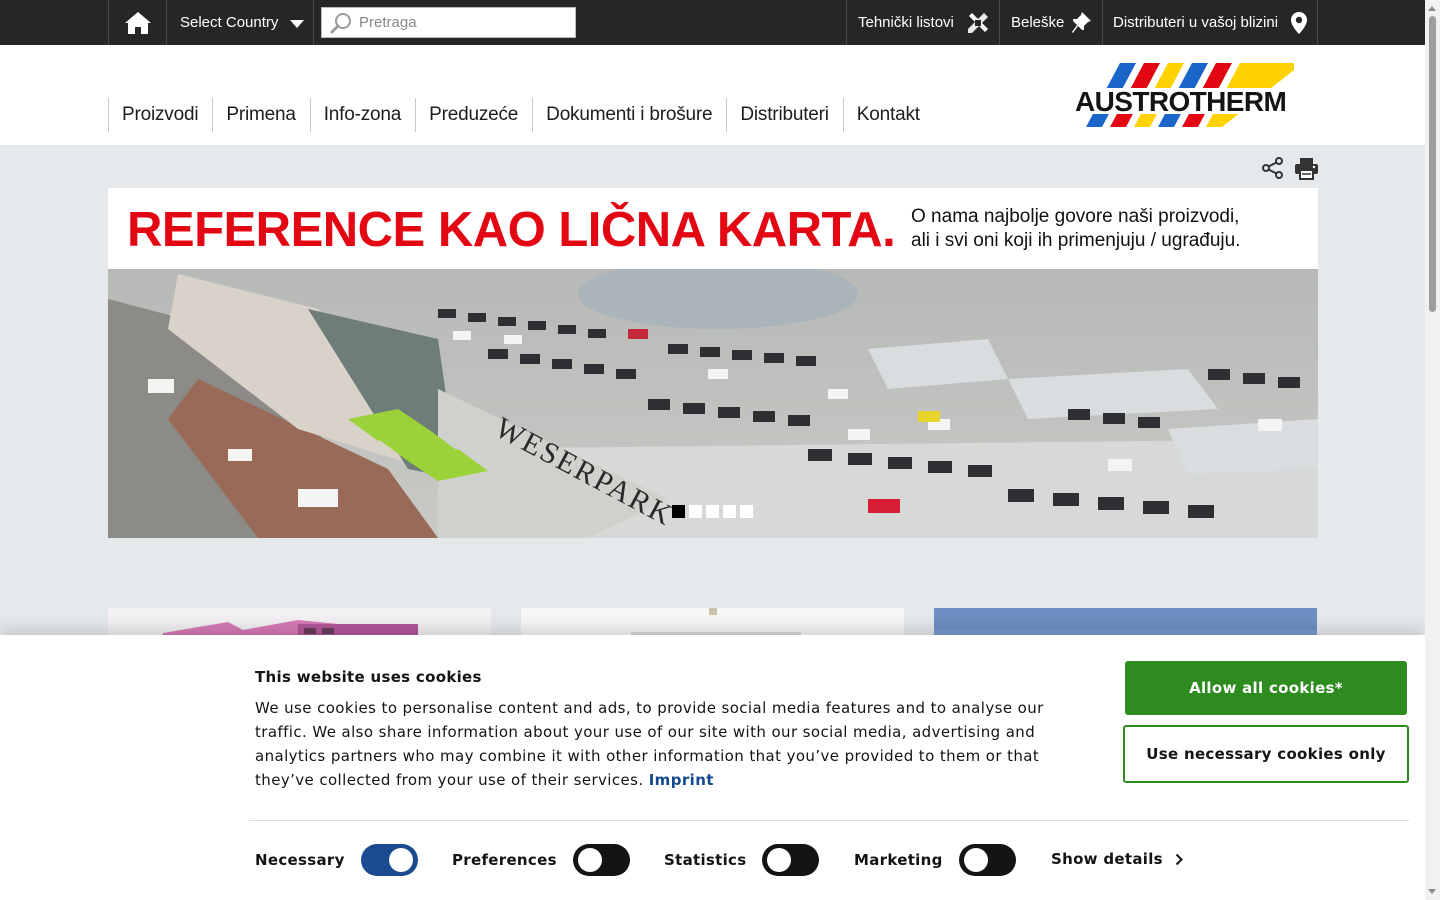 Image resolution: width=1440 pixels, height=900 pixels. I want to click on cookie-option-marketing: Marketing, so click(935, 860).